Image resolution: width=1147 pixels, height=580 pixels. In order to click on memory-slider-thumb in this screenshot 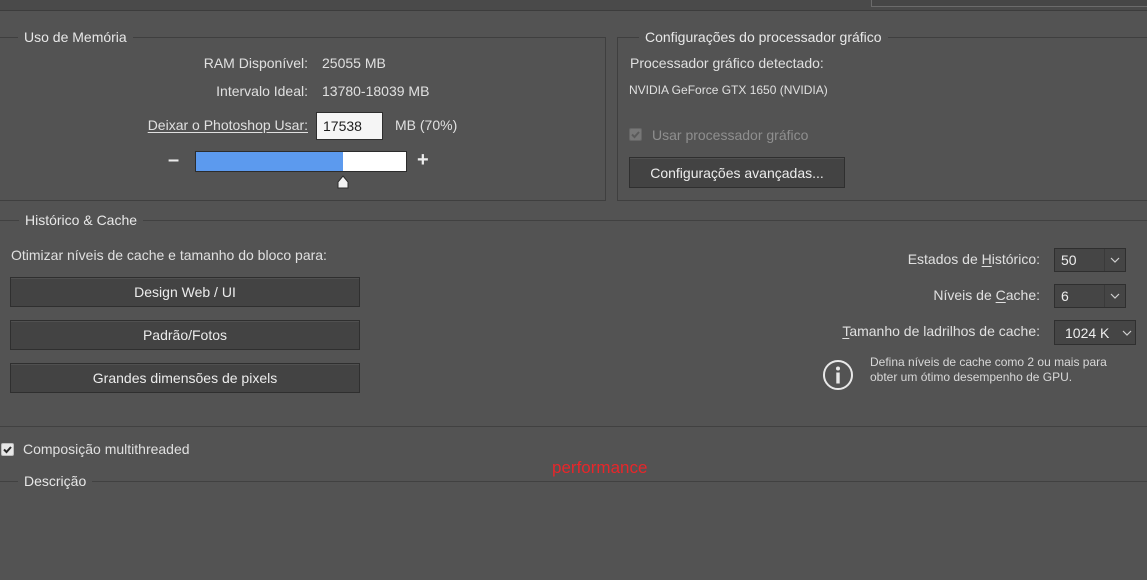, I will do `click(343, 182)`.